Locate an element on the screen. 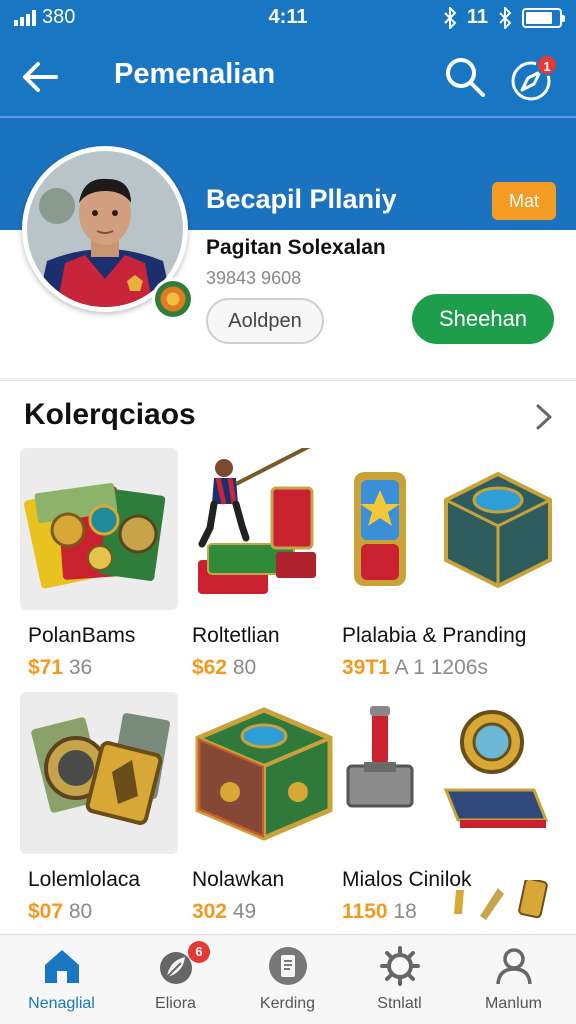 This screenshot has height=1024, width=576. app-bar: Pemenalian 1 is located at coordinates (288, 76).